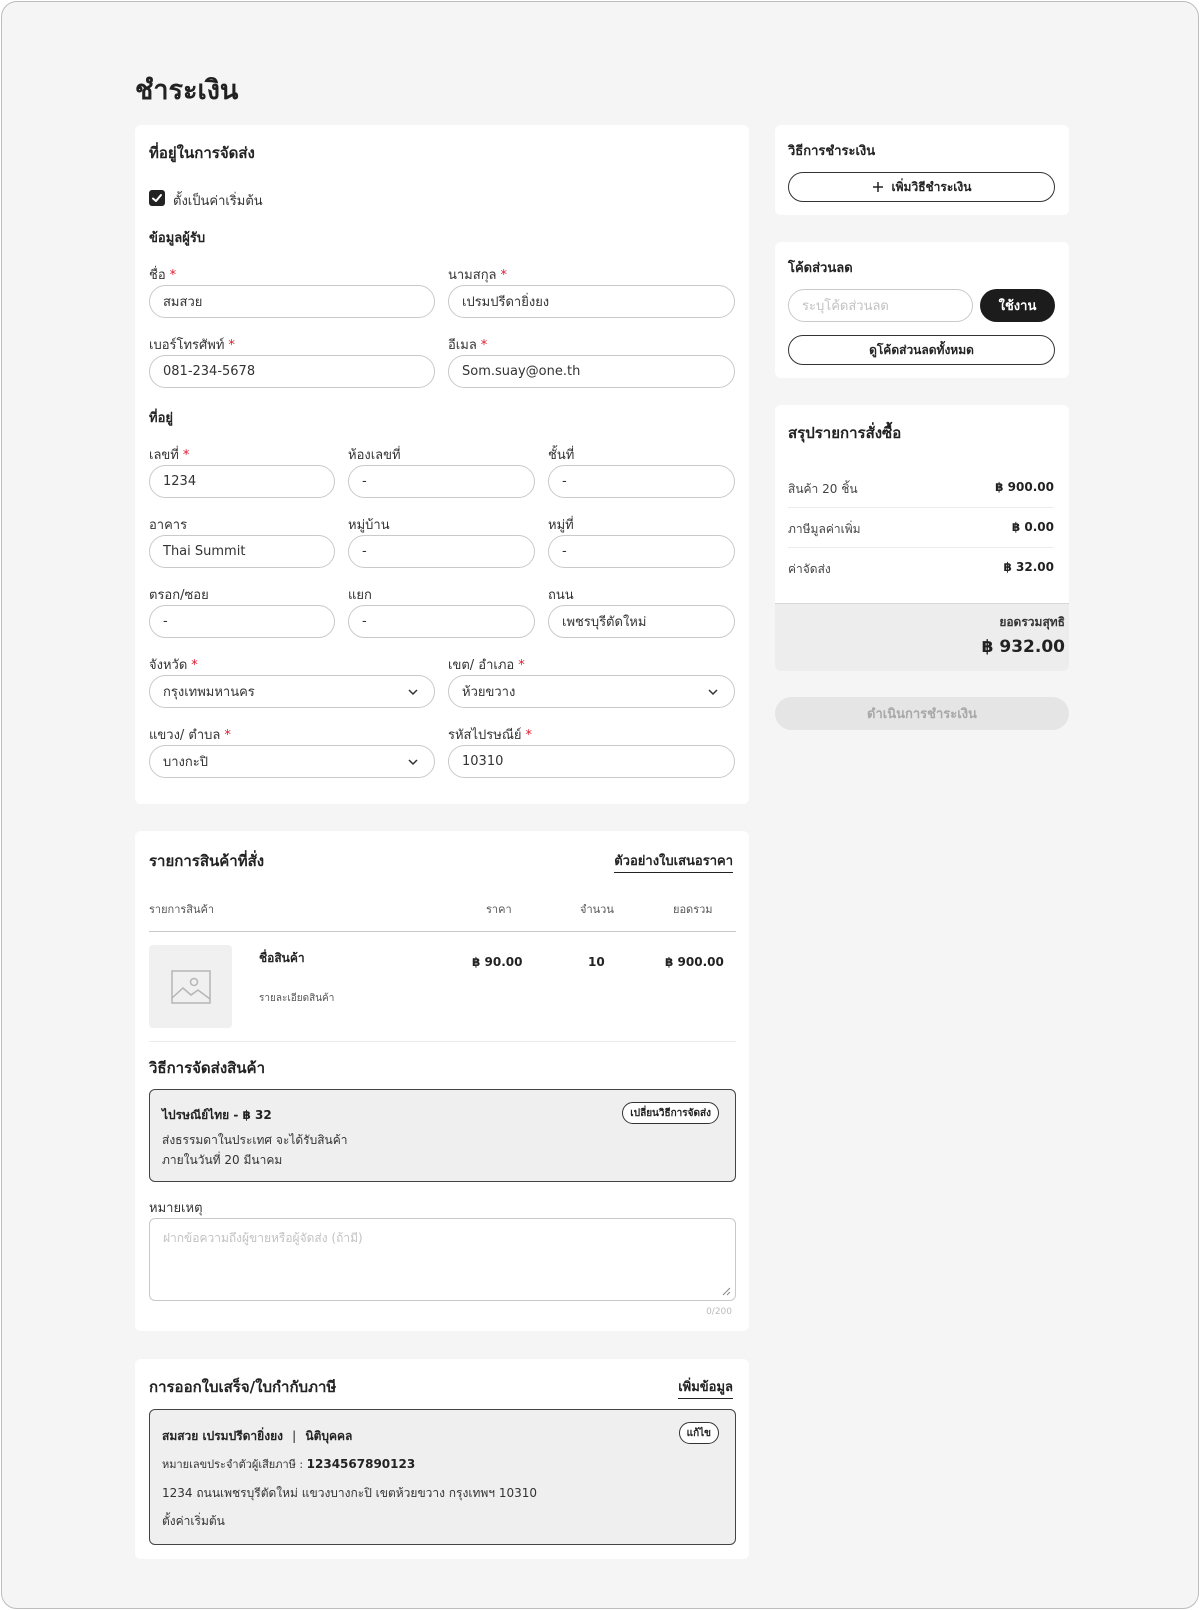 Image resolution: width=1200 pixels, height=1610 pixels. What do you see at coordinates (726, 1291) in the screenshot?
I see `resize-handle-icon` at bounding box center [726, 1291].